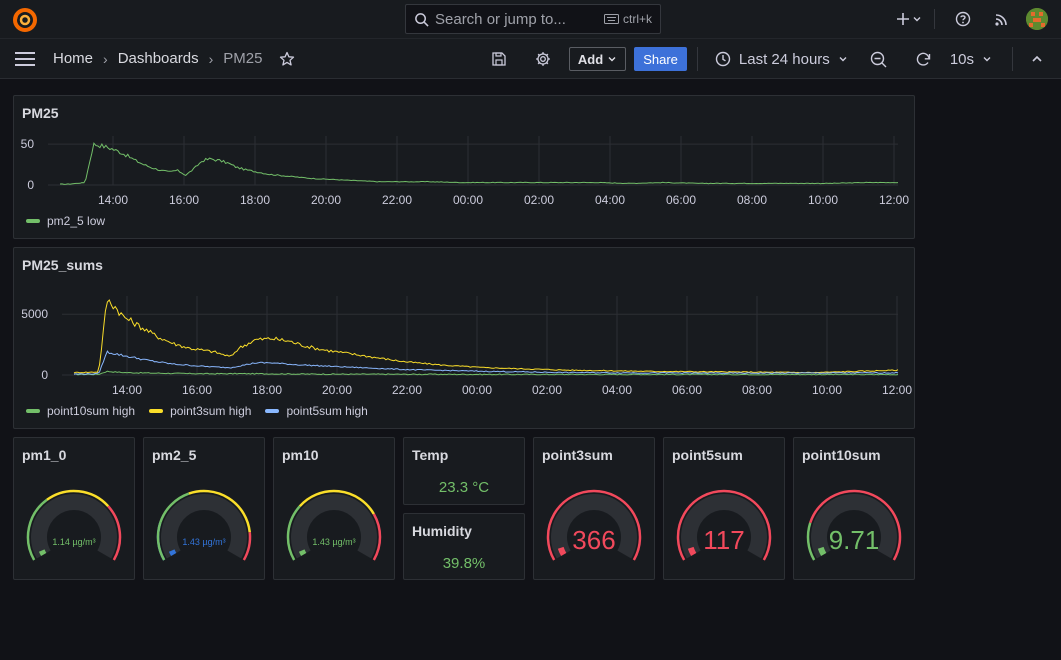  What do you see at coordinates (430, 455) in the screenshot?
I see `panel-title: Temp` at bounding box center [430, 455].